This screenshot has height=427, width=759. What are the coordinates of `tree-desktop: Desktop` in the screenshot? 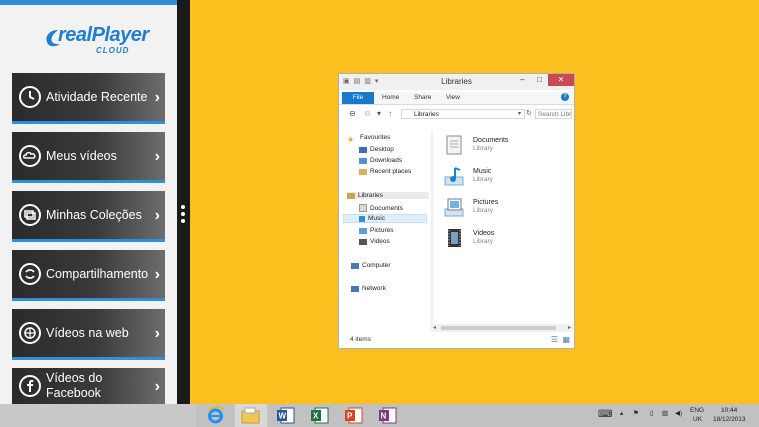 It's located at (376, 149).